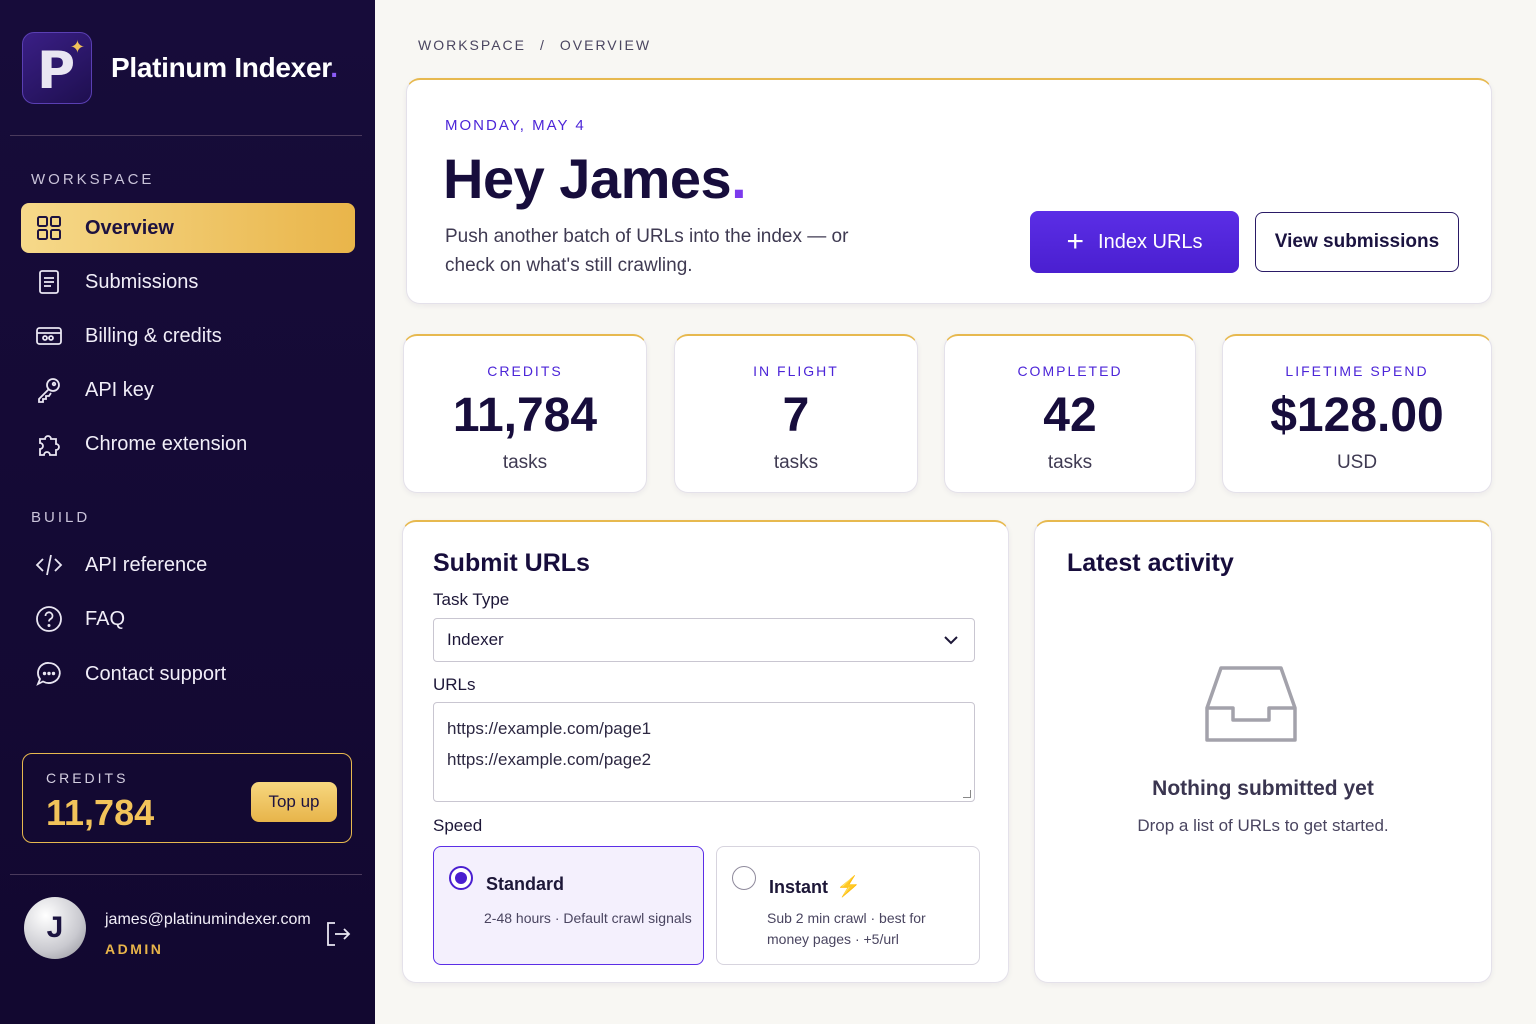 This screenshot has height=1024, width=1536. What do you see at coordinates (1263, 788) in the screenshot?
I see `empty-state-title: Nothing submitted yet` at bounding box center [1263, 788].